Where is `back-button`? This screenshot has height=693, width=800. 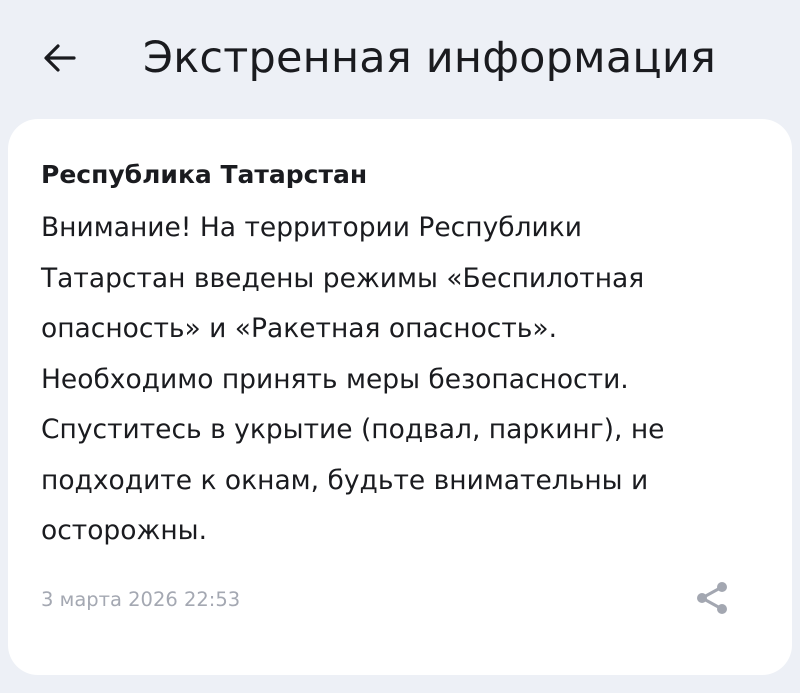
back-button is located at coordinates (60, 58).